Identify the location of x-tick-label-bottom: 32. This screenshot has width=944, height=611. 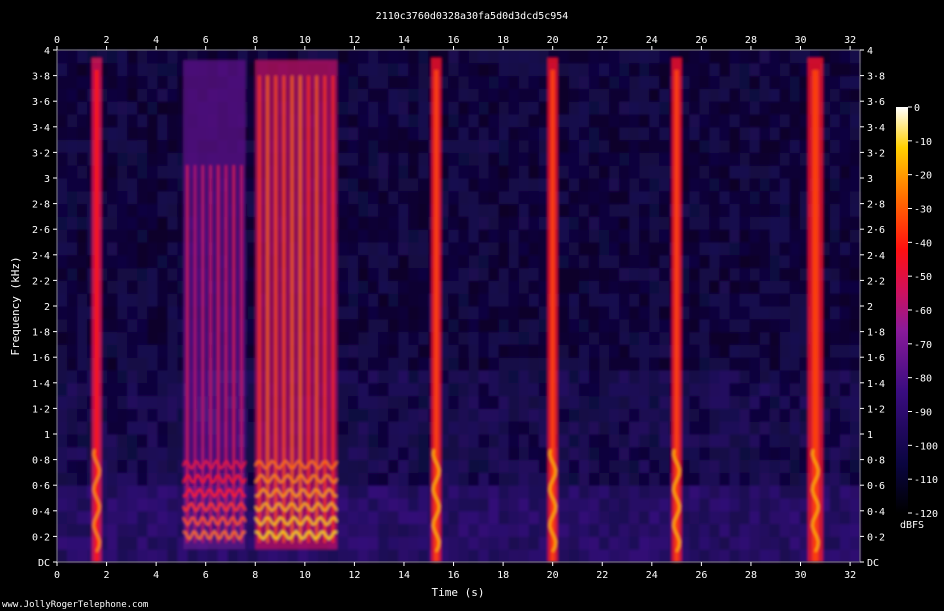
(850, 575).